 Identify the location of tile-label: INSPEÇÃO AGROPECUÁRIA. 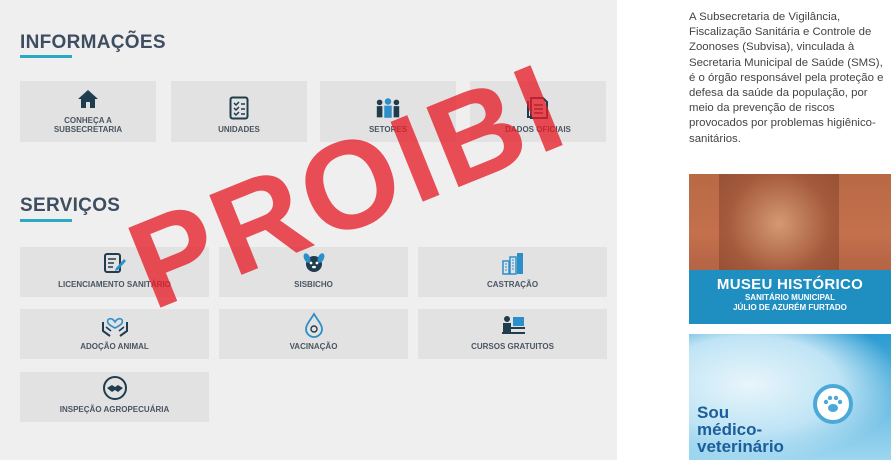
(114, 409).